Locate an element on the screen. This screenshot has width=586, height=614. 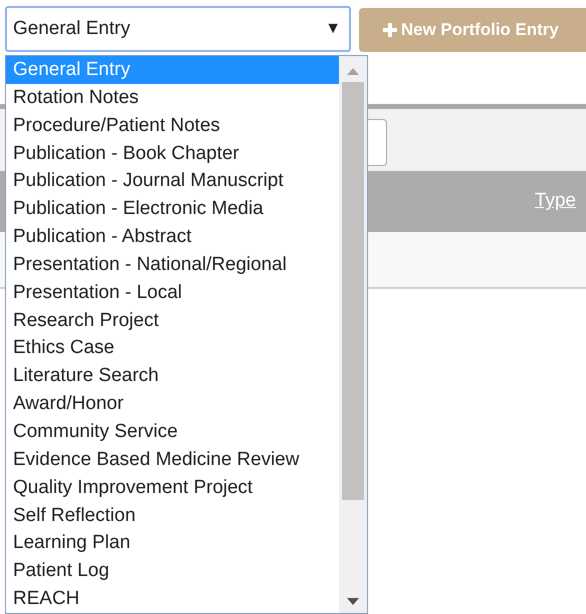
dropdown-option: Publication - Book Chapter is located at coordinates (172, 154).